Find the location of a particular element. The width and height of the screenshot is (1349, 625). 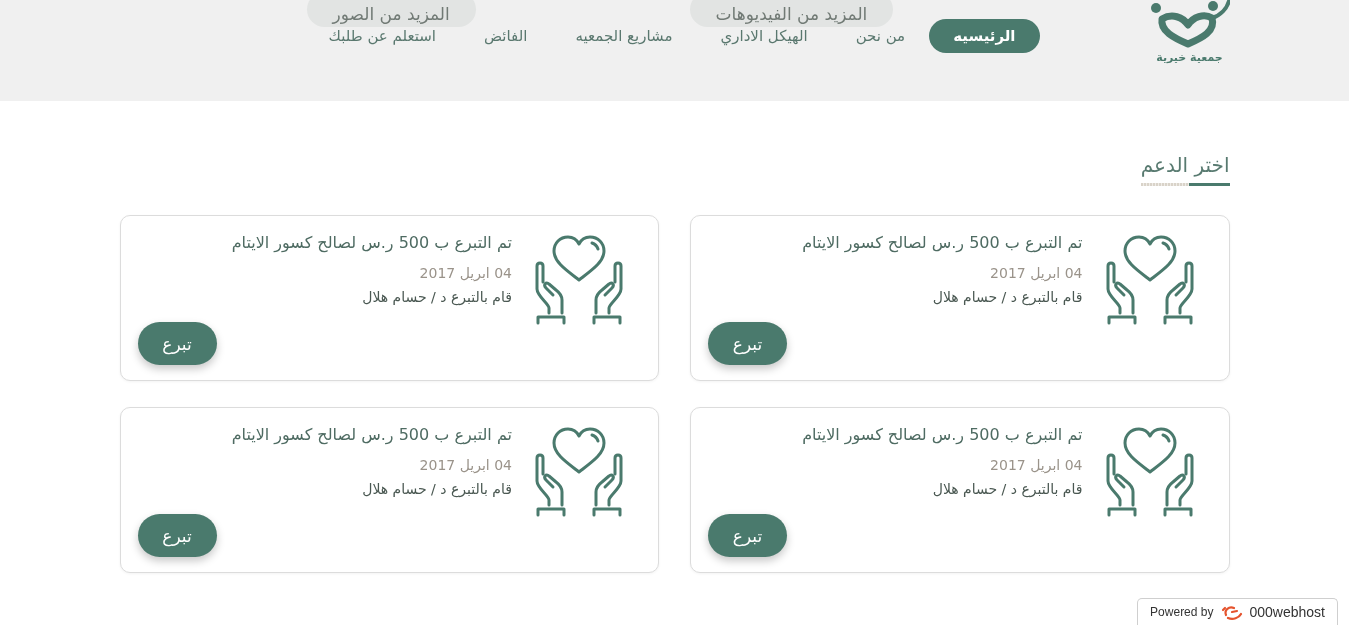

swirl-icon is located at coordinates (1232, 612).